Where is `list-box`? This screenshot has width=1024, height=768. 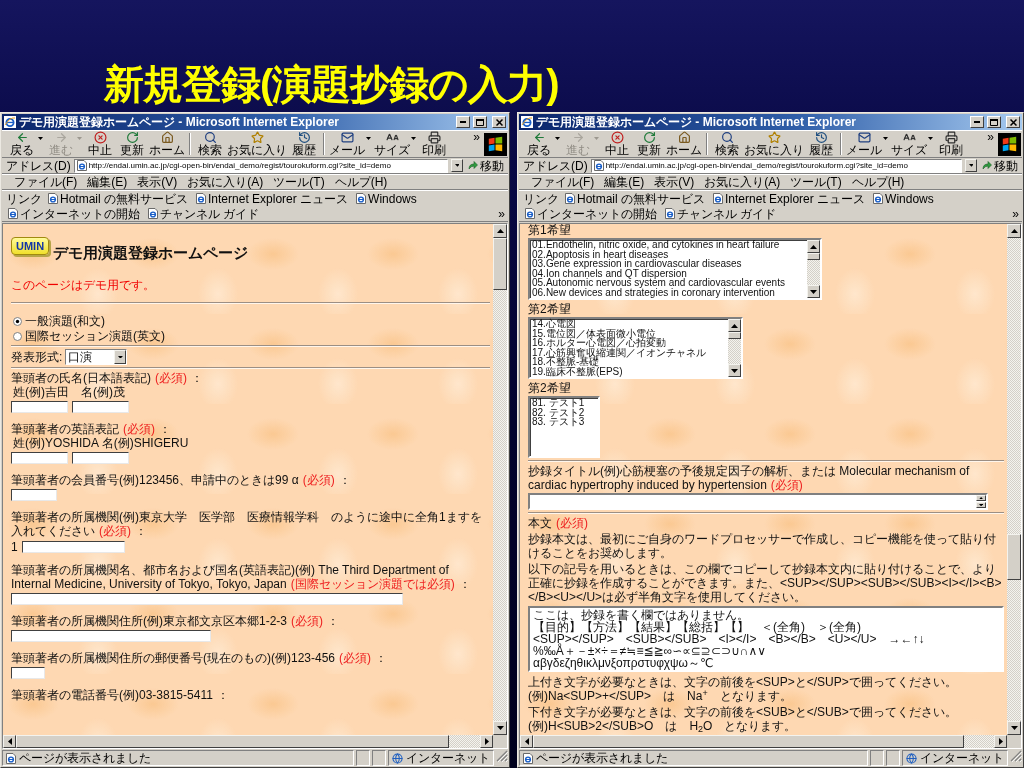 list-box is located at coordinates (675, 269).